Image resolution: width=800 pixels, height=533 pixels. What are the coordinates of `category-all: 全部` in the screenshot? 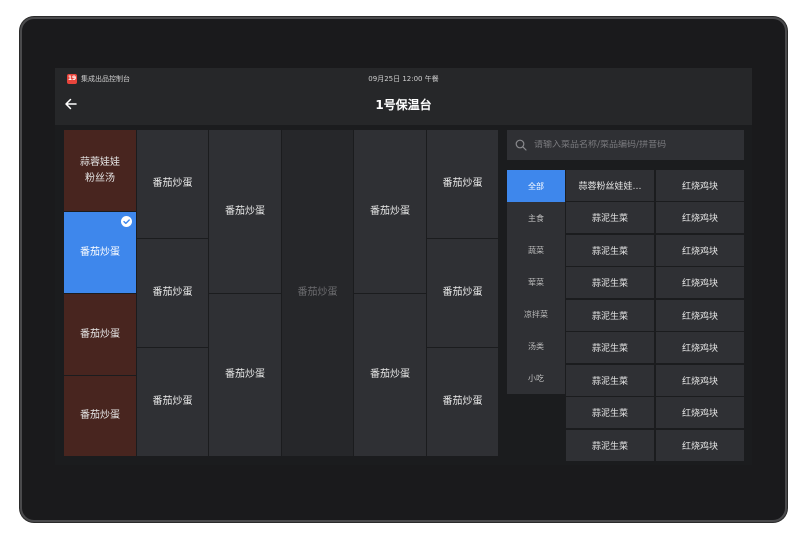 It's located at (536, 186).